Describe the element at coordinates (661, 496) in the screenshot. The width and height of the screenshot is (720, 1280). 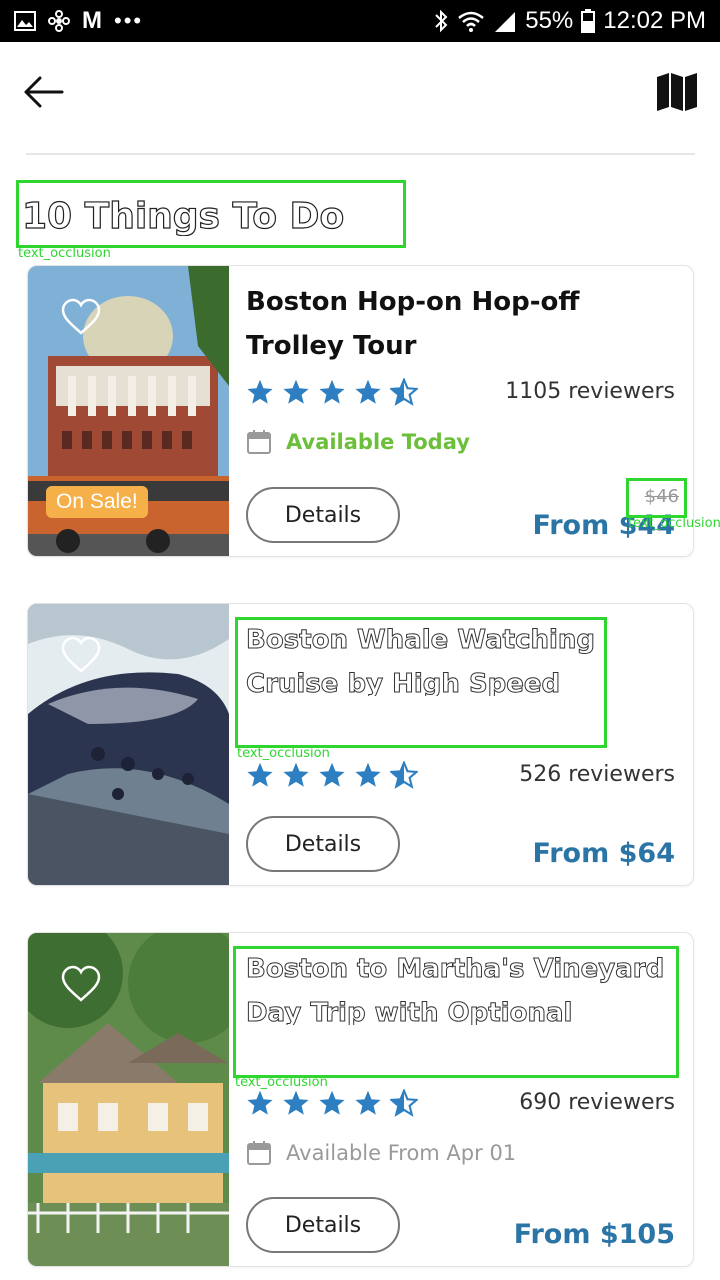
I see `old-price: $46` at that location.